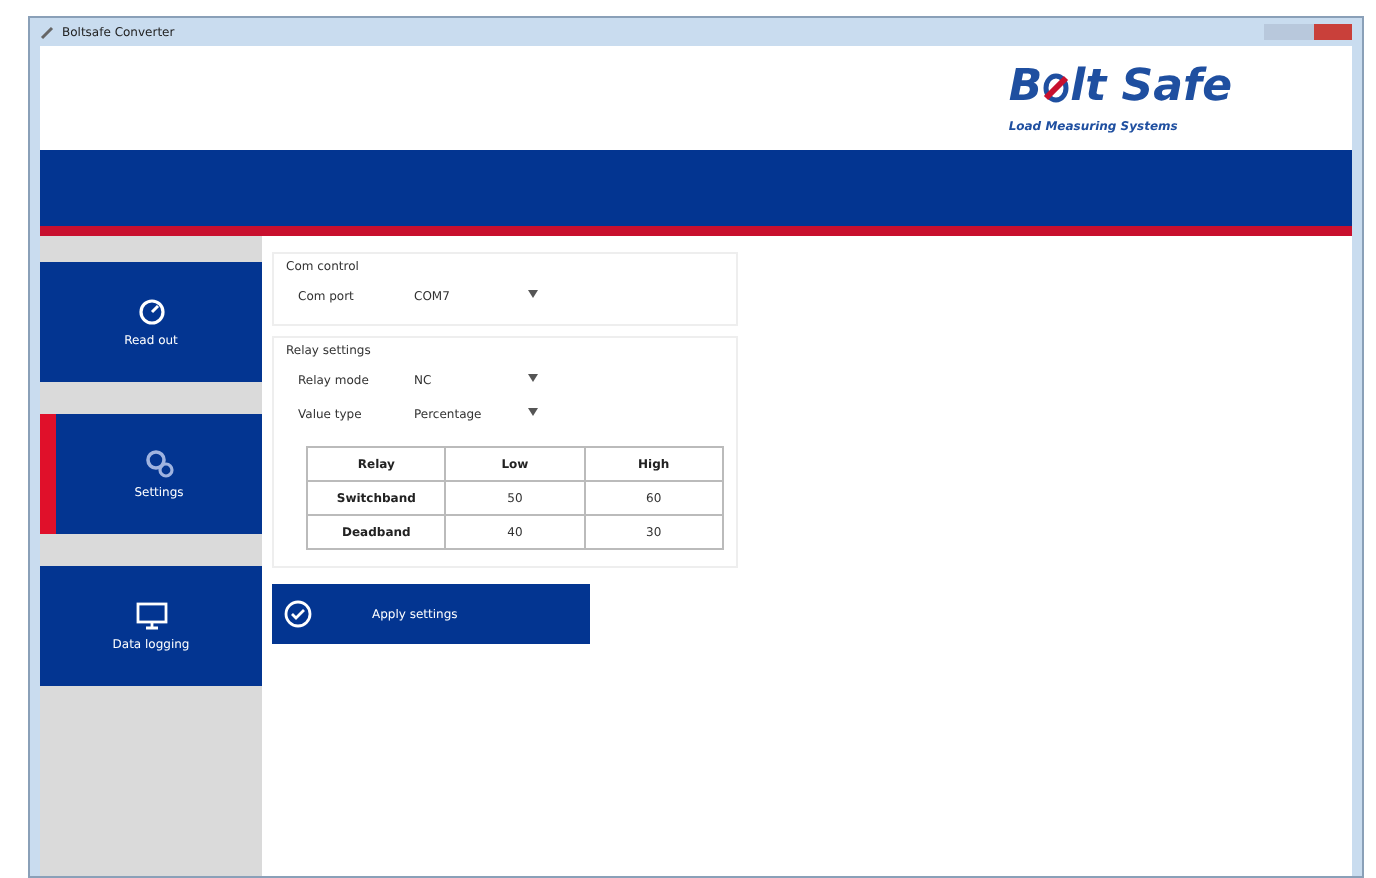 This screenshot has width=1376, height=878. I want to click on gears-icon, so click(159, 463).